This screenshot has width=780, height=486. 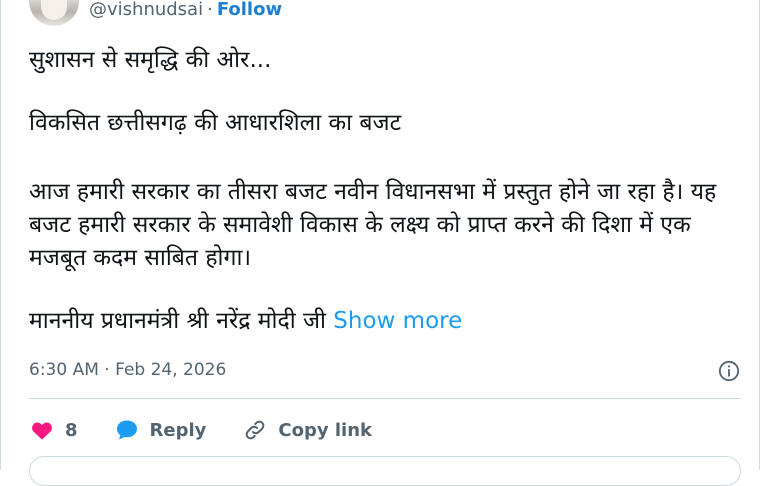 What do you see at coordinates (54, 13) in the screenshot?
I see `avatar` at bounding box center [54, 13].